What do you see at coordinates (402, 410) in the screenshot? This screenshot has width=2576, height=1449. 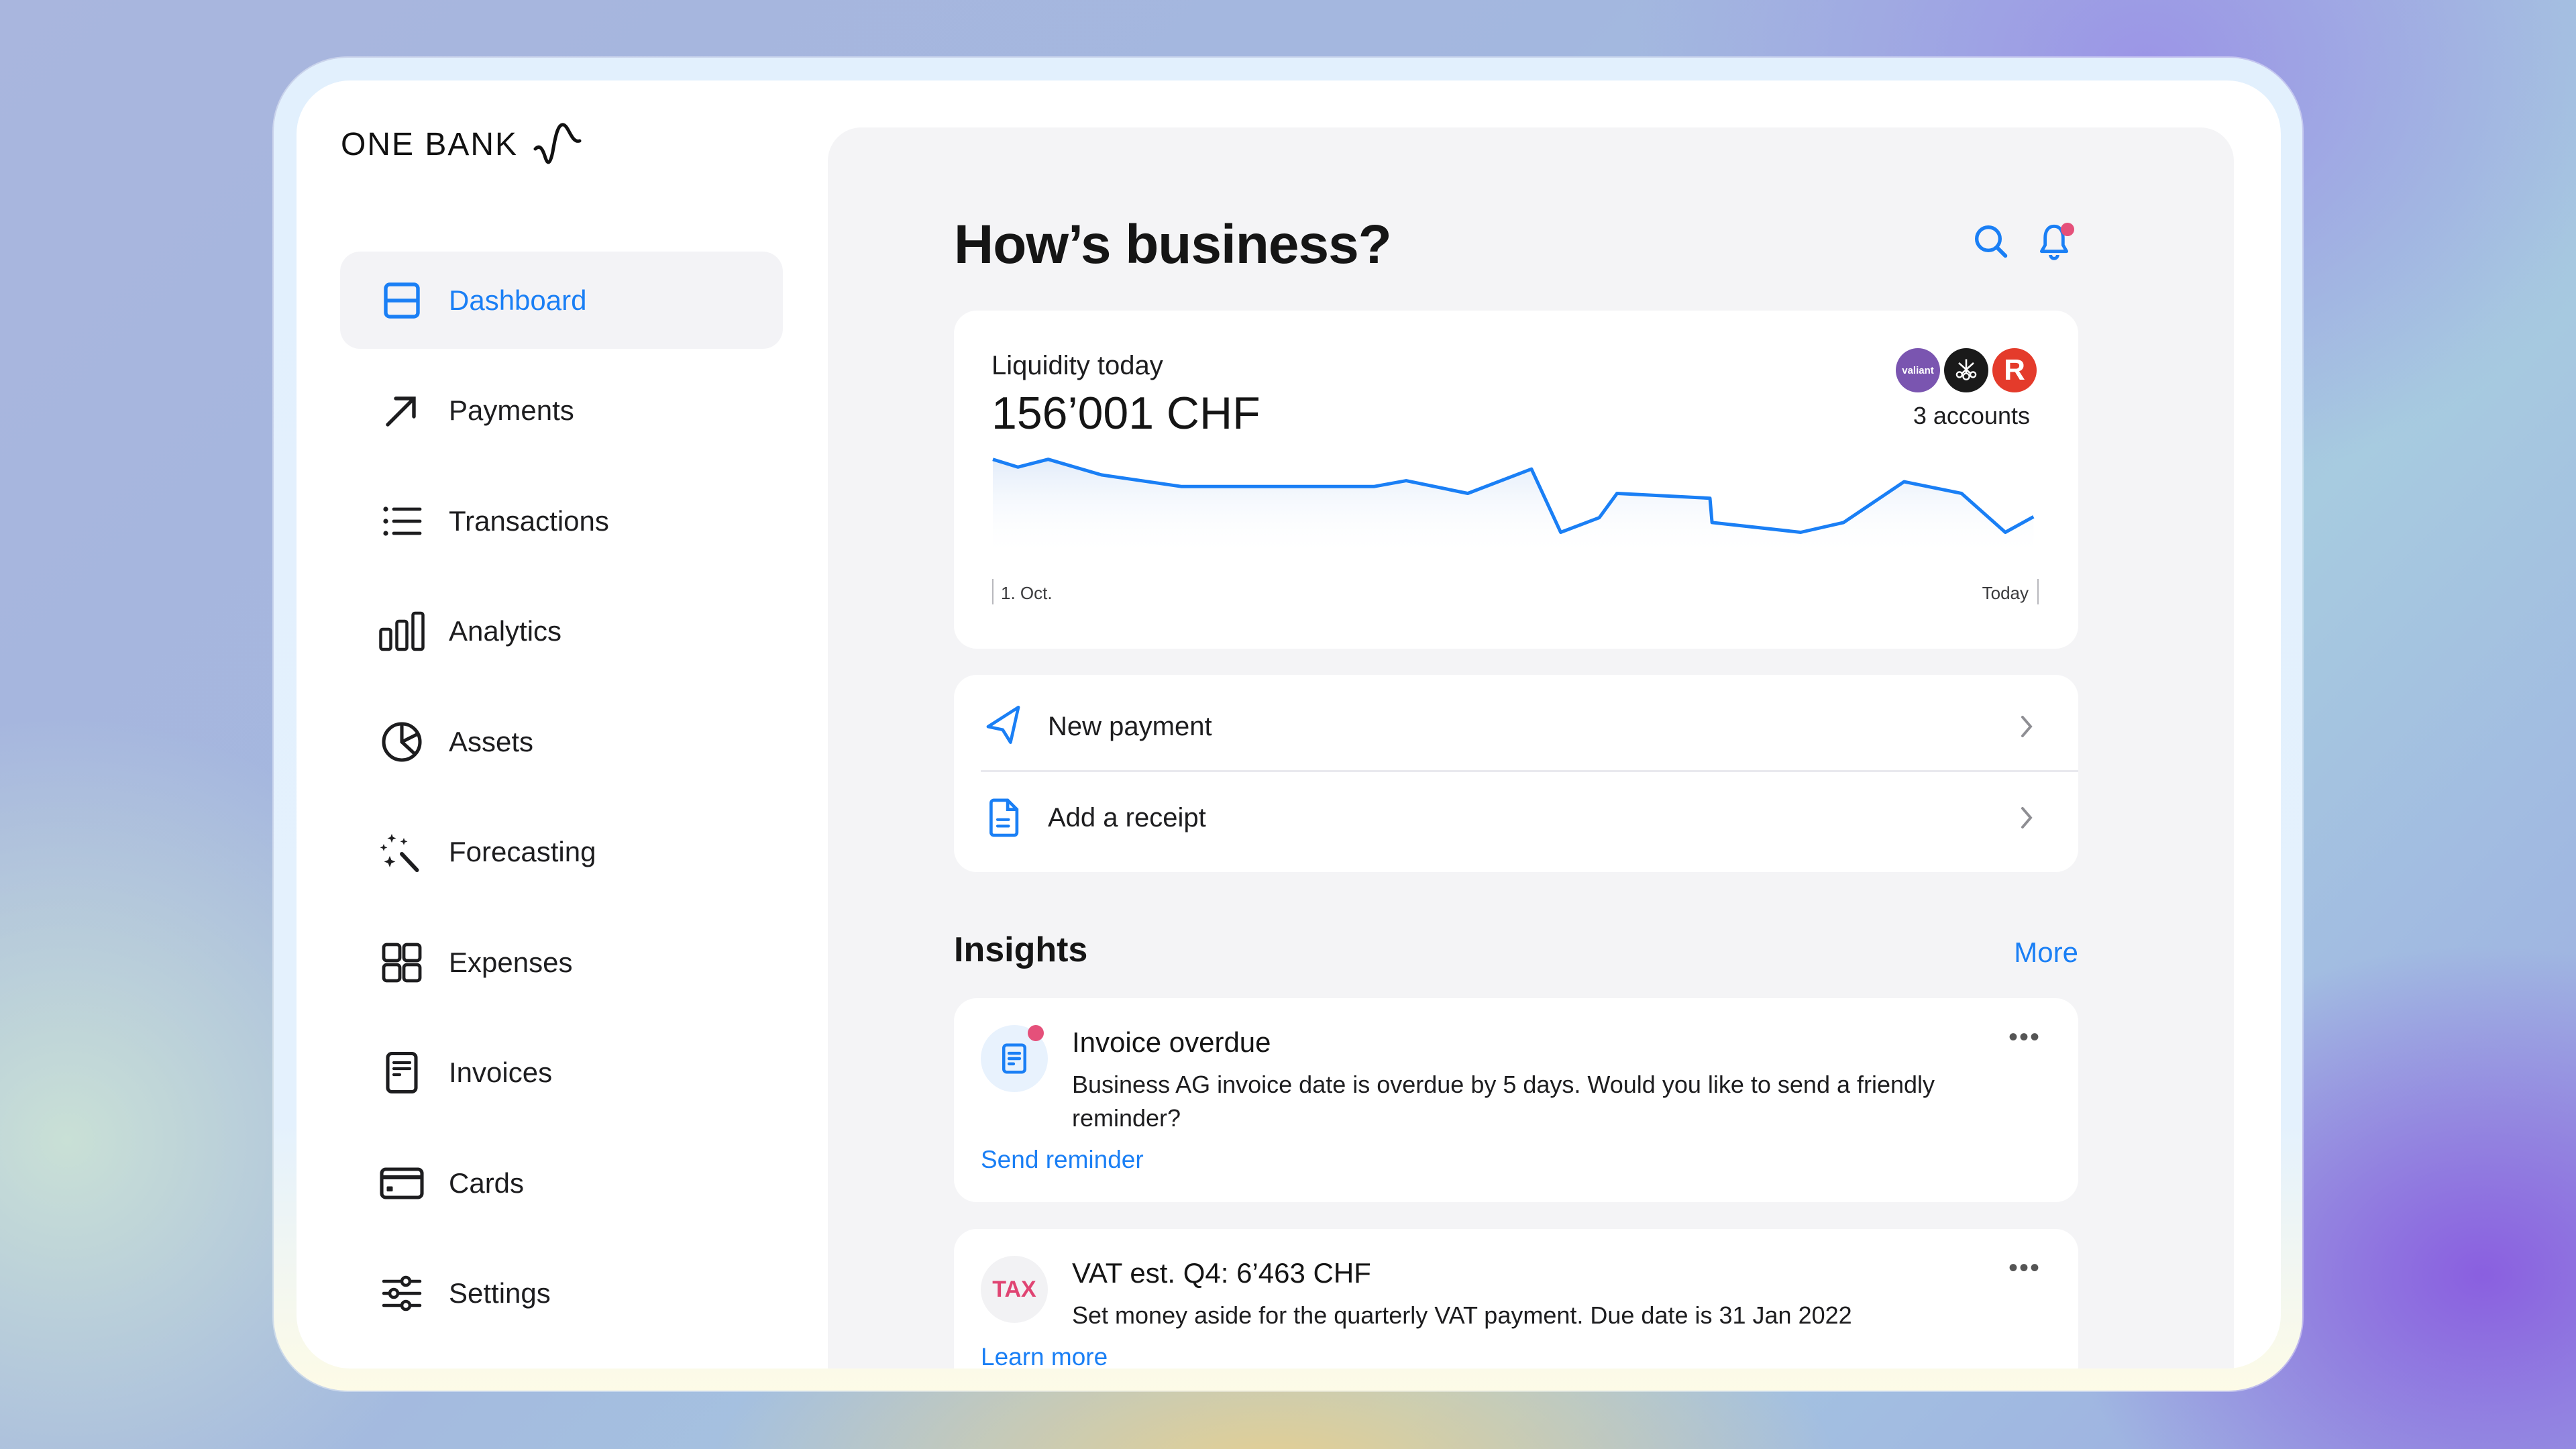 I see `arrow-up-right-icon` at bounding box center [402, 410].